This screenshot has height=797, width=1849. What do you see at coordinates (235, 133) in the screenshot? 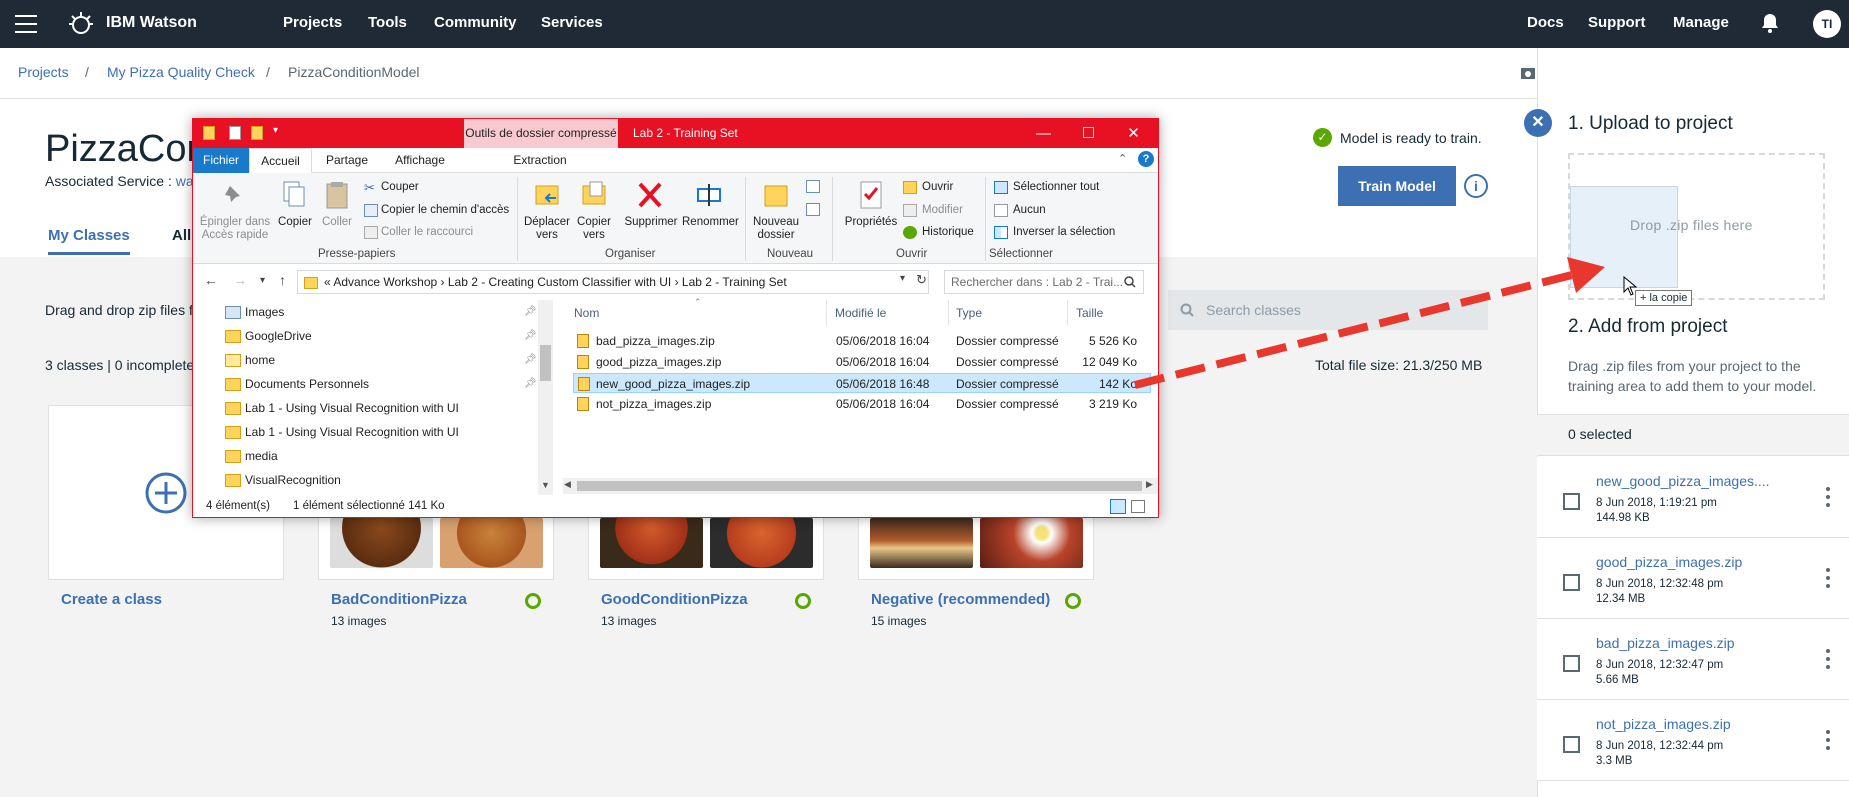
I see `properties-icon` at bounding box center [235, 133].